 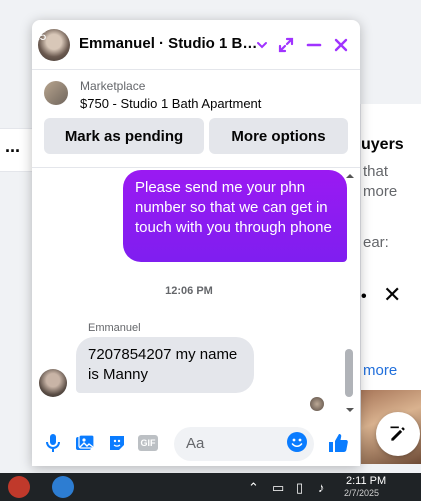 What do you see at coordinates (382, 144) in the screenshot?
I see `background-heading: uyers` at bounding box center [382, 144].